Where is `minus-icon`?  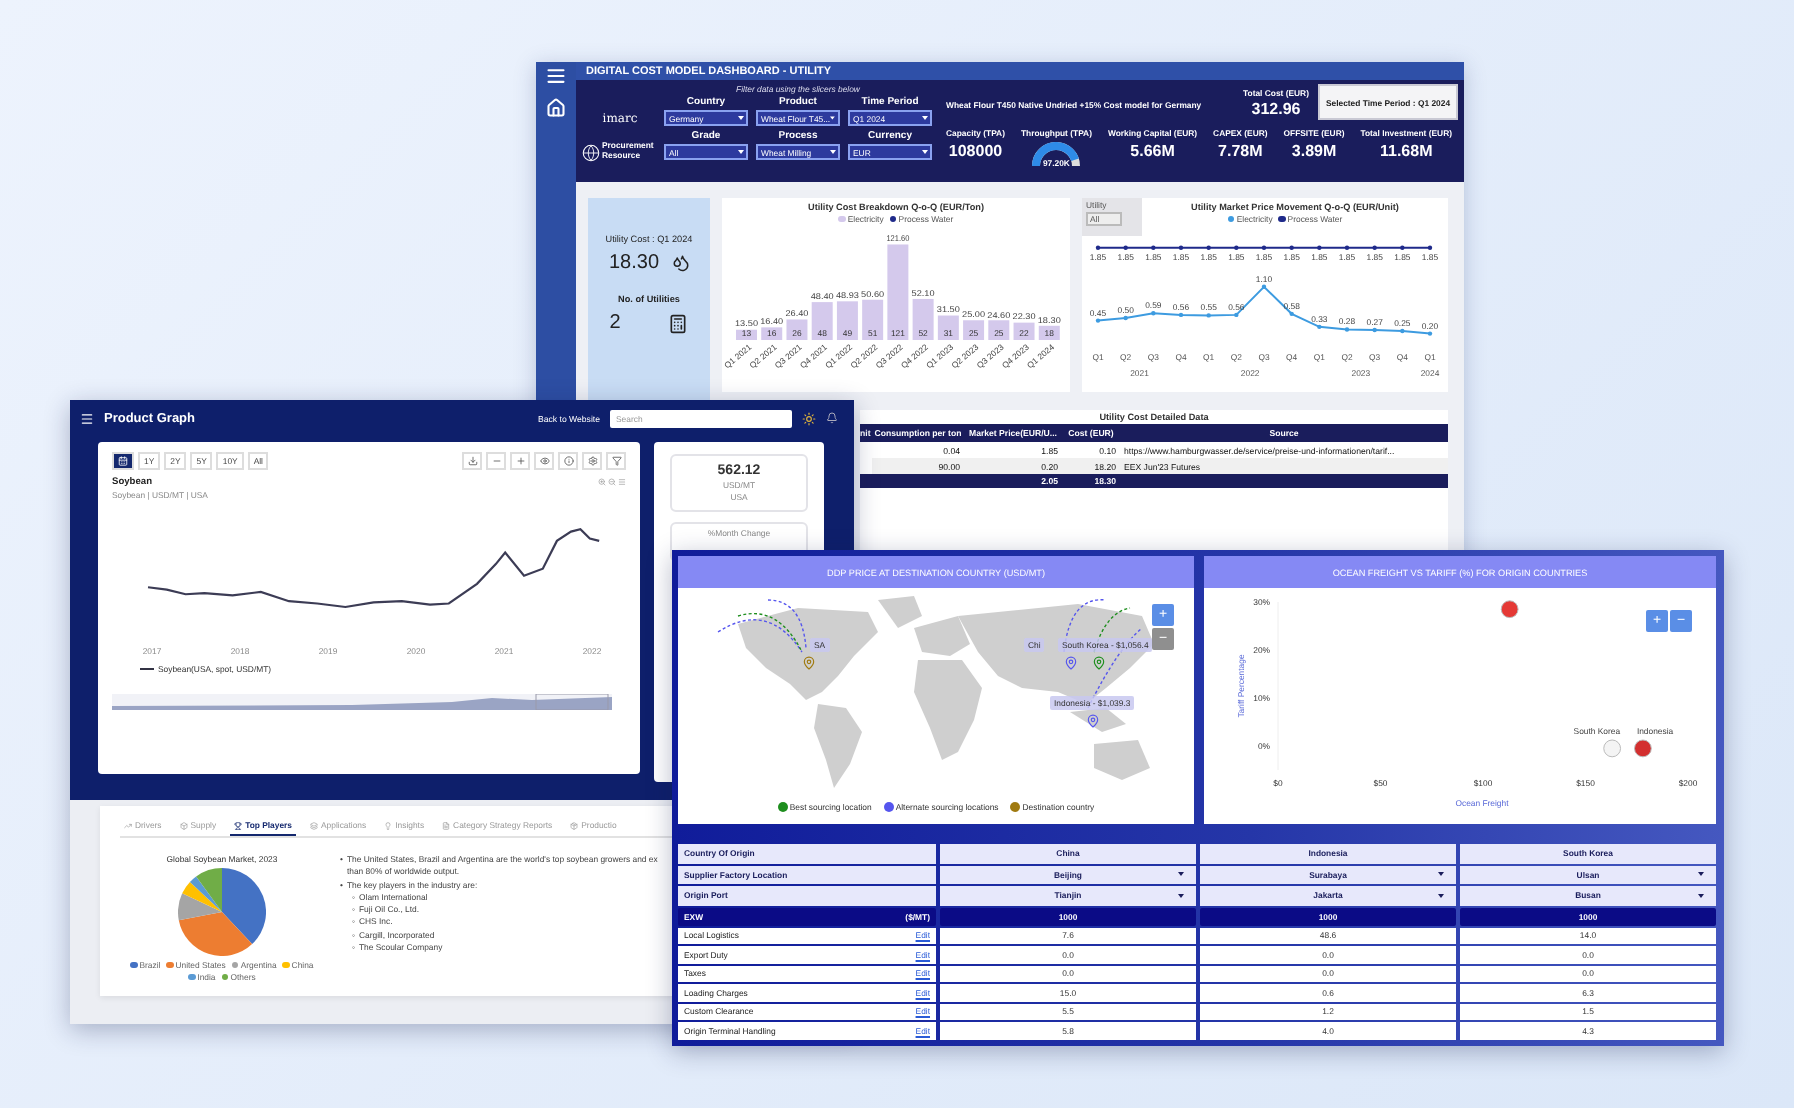 minus-icon is located at coordinates (496, 461).